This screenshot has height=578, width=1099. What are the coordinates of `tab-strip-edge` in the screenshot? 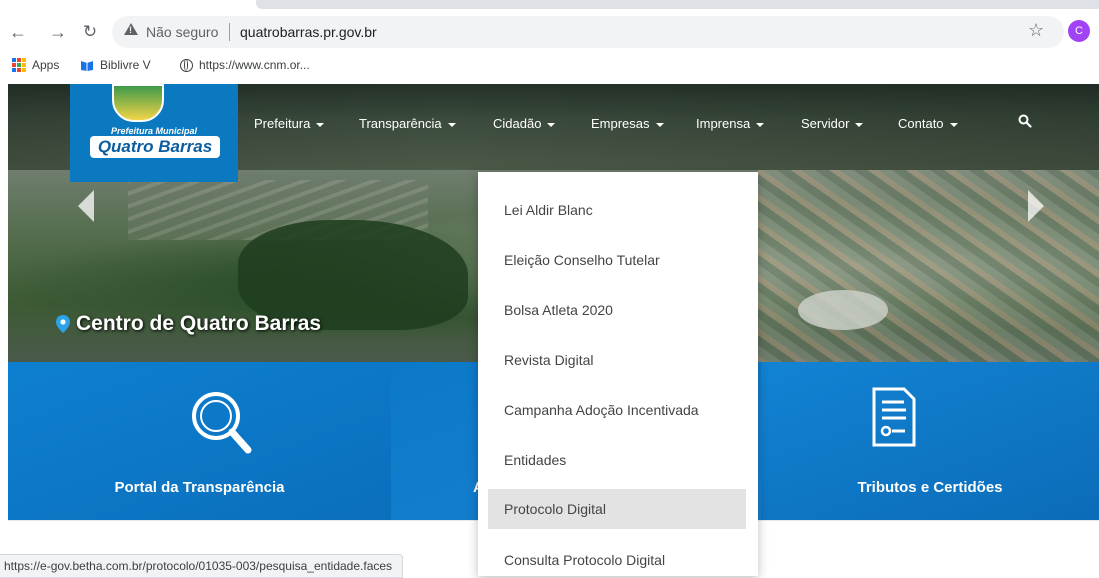 It's located at (677, 4).